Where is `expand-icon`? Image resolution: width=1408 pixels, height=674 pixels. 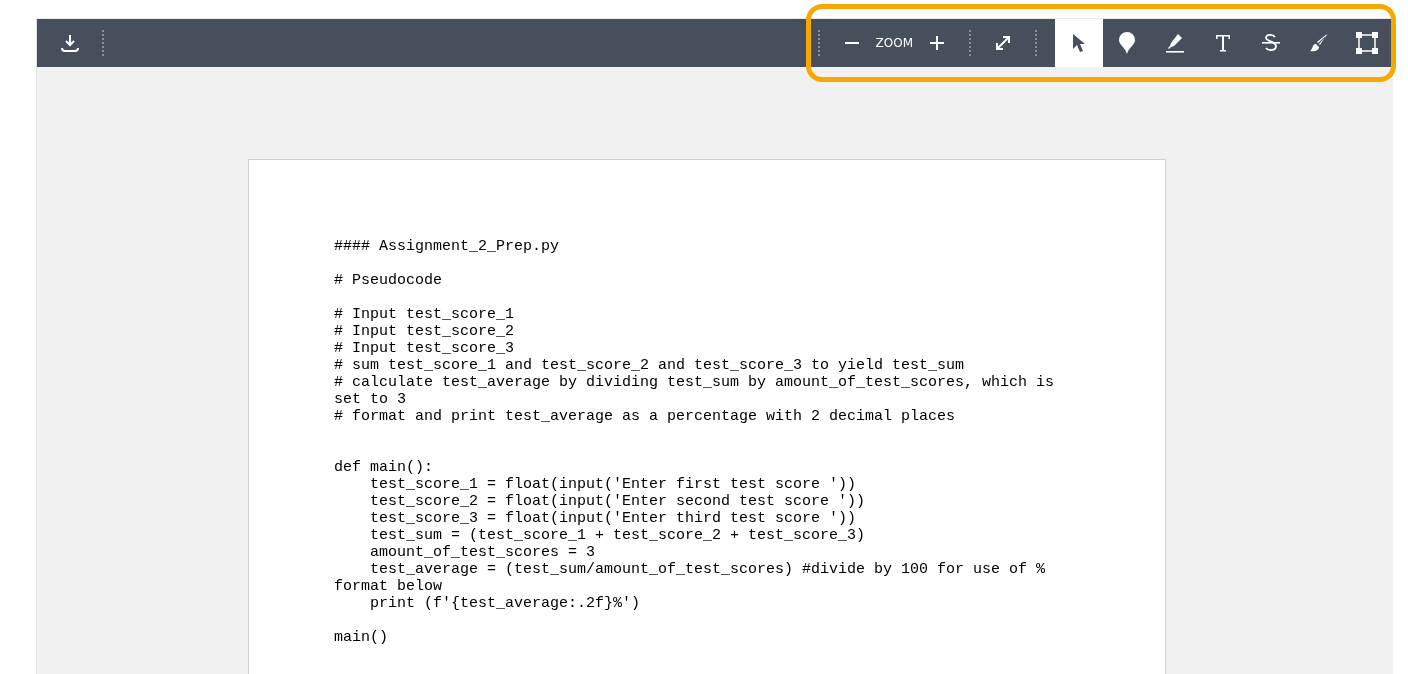
expand-icon is located at coordinates (1003, 43).